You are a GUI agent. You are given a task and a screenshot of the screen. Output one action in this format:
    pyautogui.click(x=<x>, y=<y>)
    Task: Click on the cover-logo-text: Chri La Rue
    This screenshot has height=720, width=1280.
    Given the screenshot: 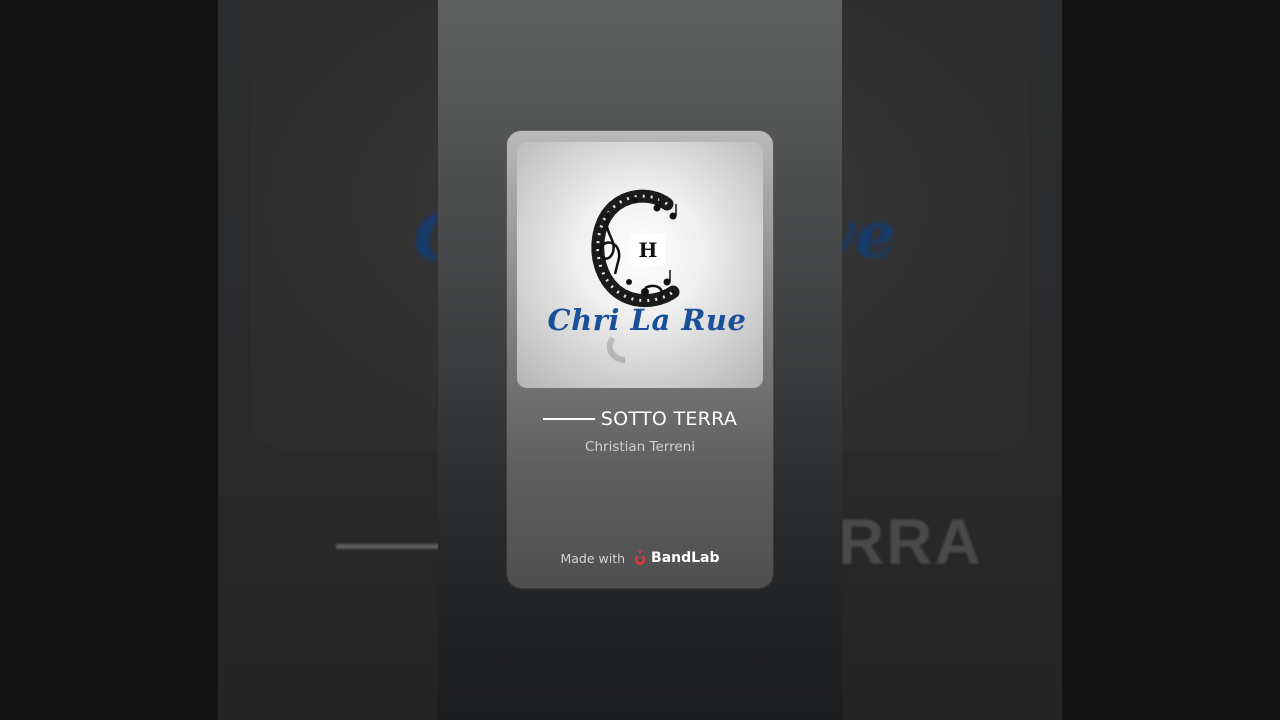 What is the action you would take?
    pyautogui.click(x=647, y=320)
    